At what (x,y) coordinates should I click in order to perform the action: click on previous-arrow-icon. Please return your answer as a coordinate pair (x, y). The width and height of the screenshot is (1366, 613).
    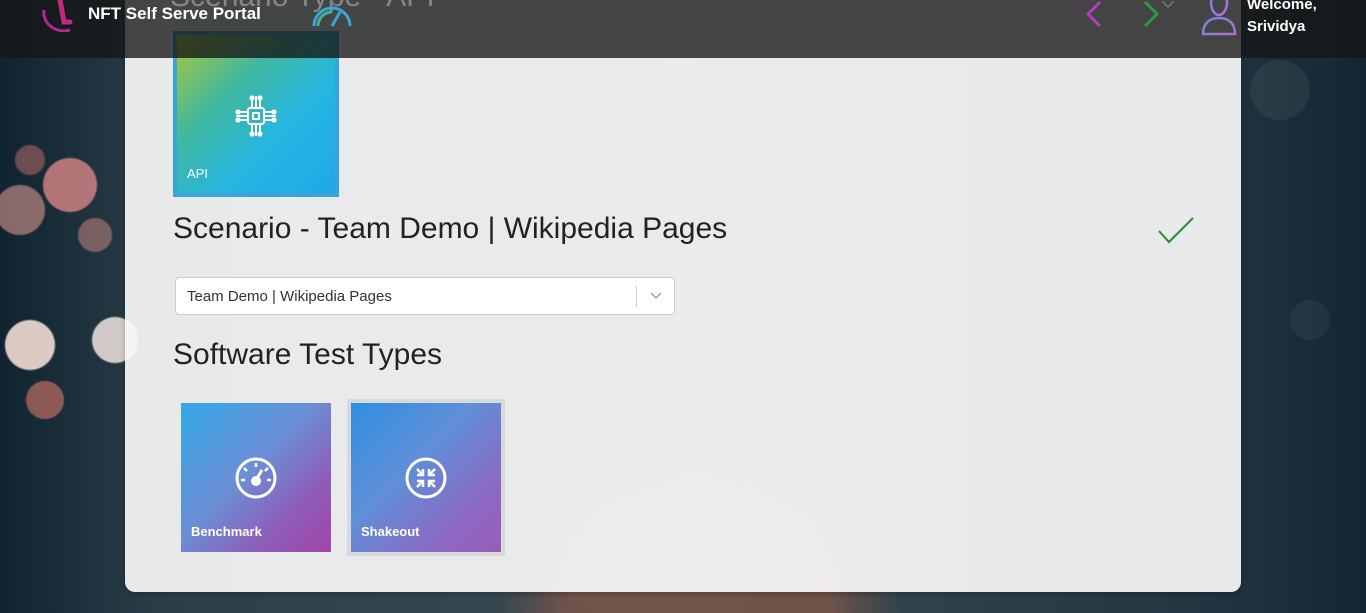
    Looking at the image, I should click on (1094, 15).